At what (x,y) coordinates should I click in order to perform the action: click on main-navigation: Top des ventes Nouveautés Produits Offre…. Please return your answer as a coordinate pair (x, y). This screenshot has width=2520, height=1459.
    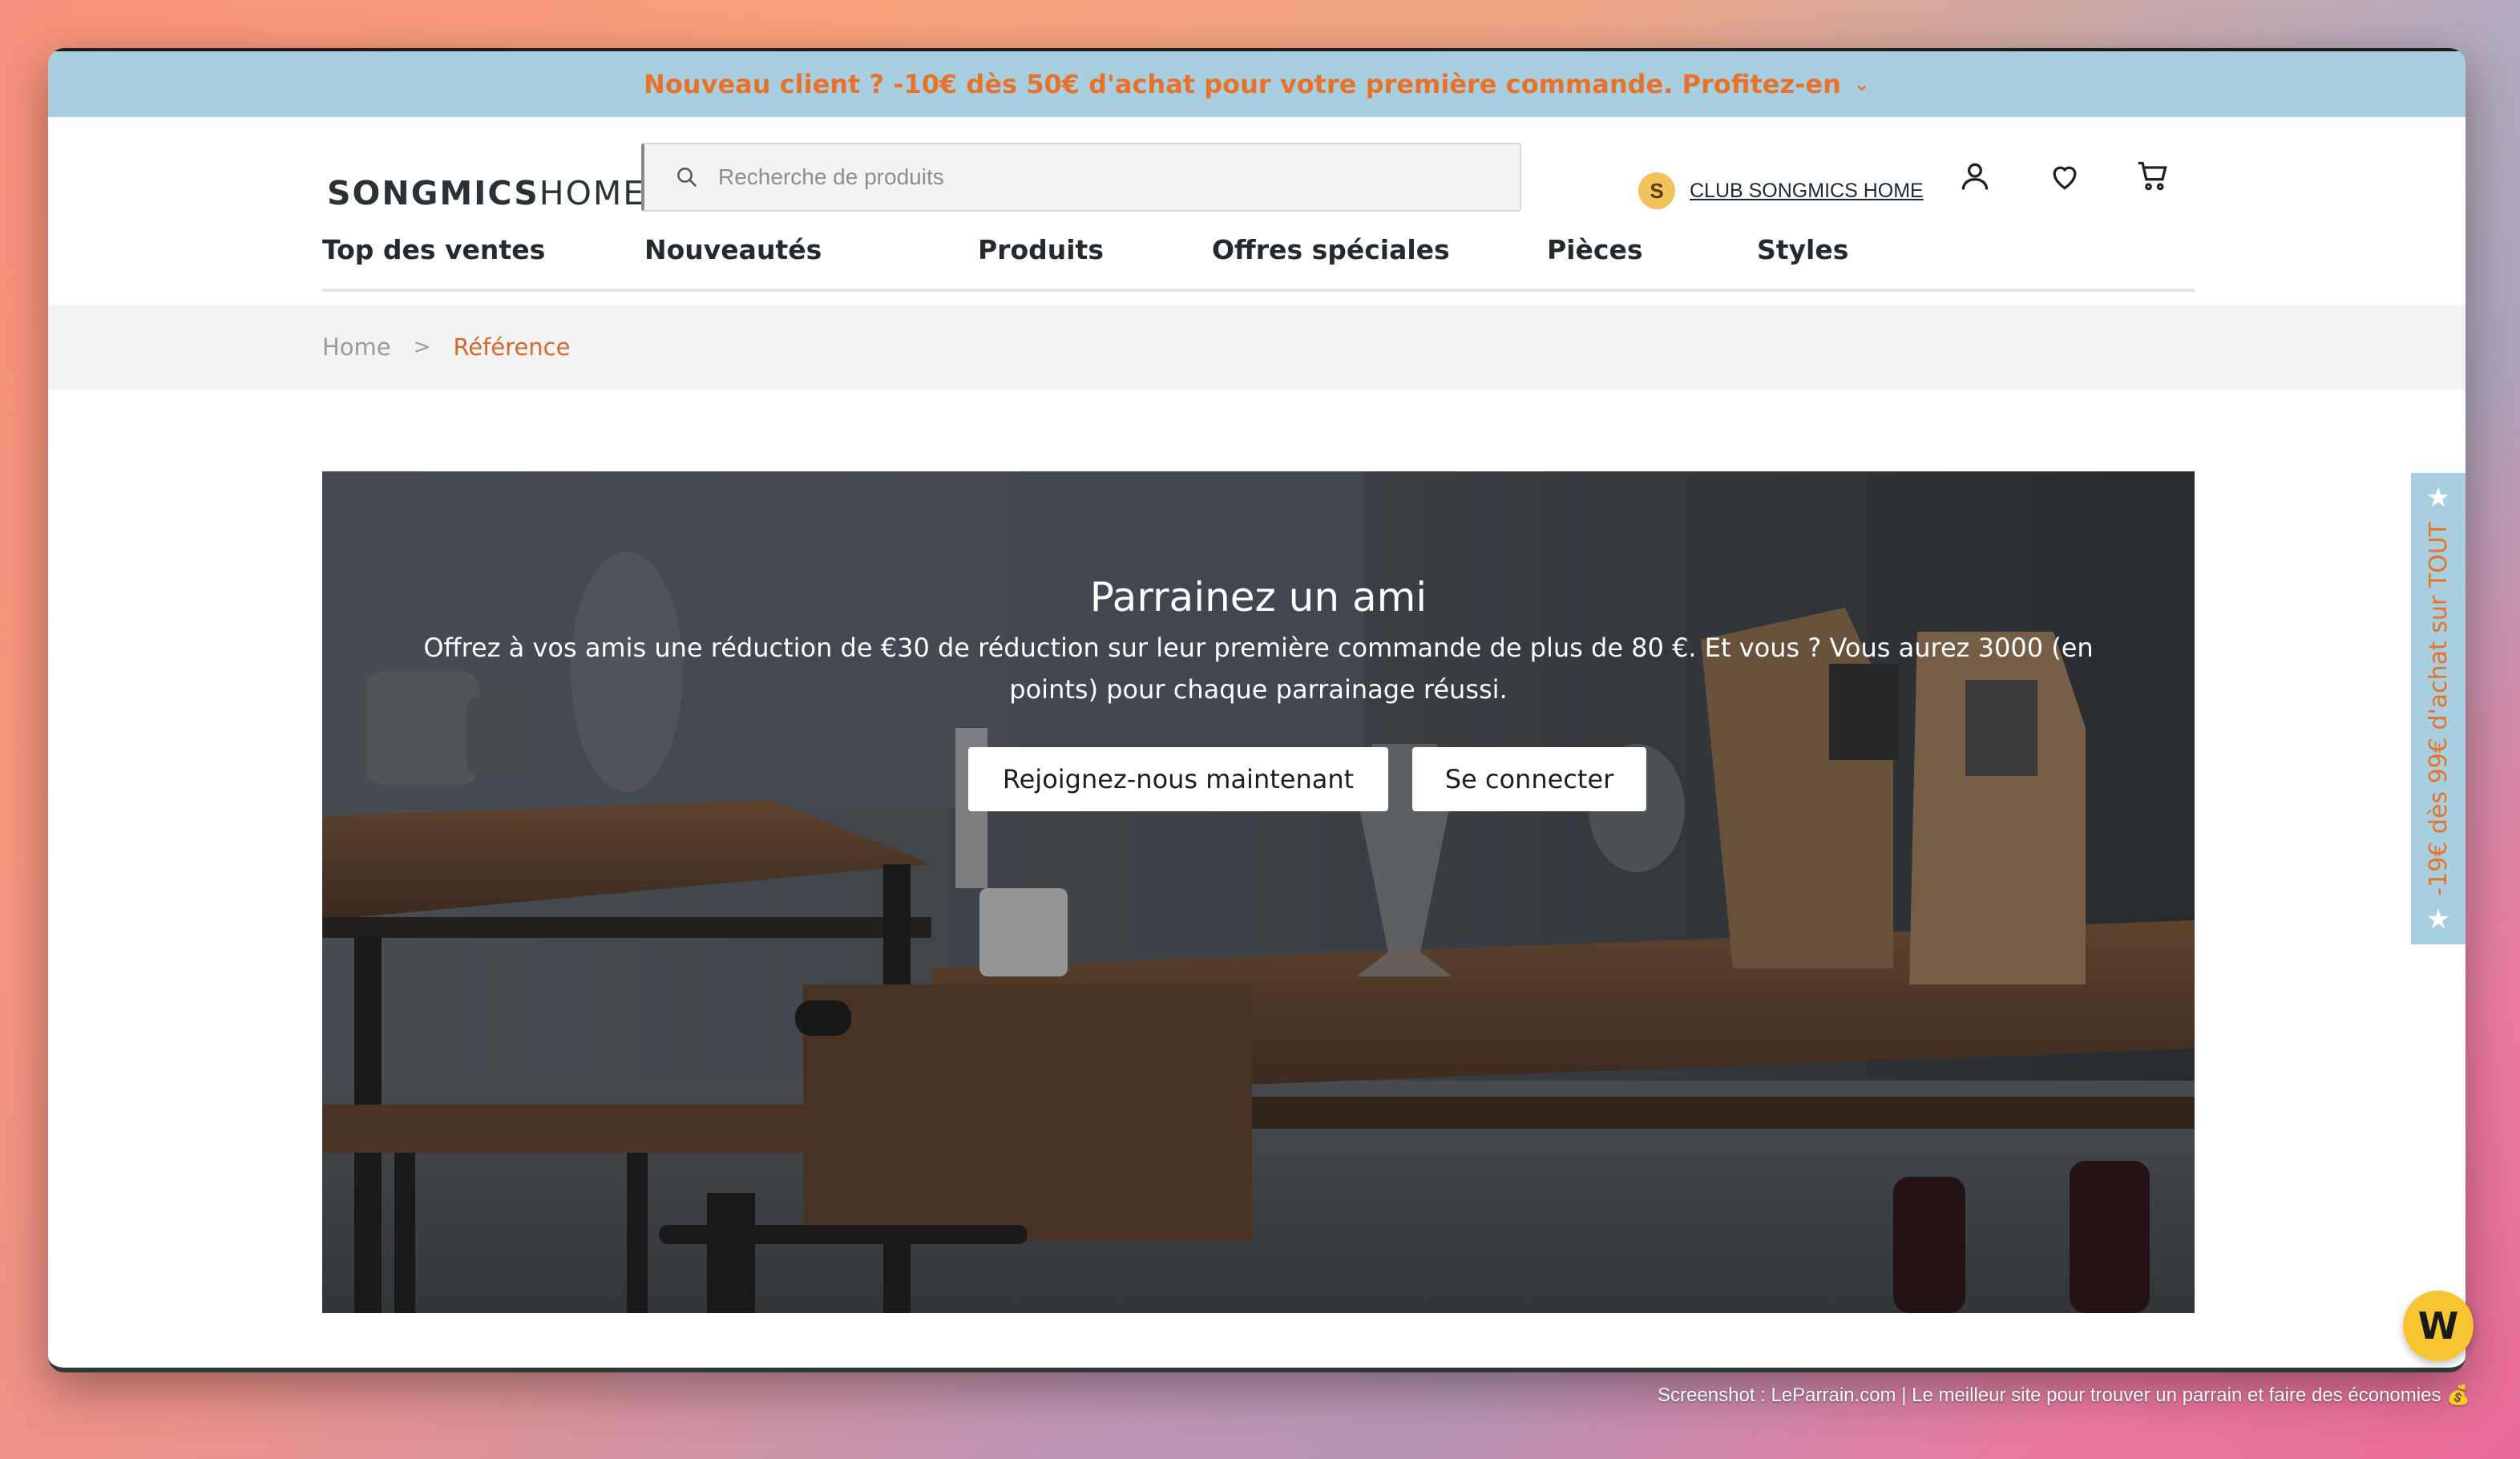
    Looking at the image, I should click on (1258, 258).